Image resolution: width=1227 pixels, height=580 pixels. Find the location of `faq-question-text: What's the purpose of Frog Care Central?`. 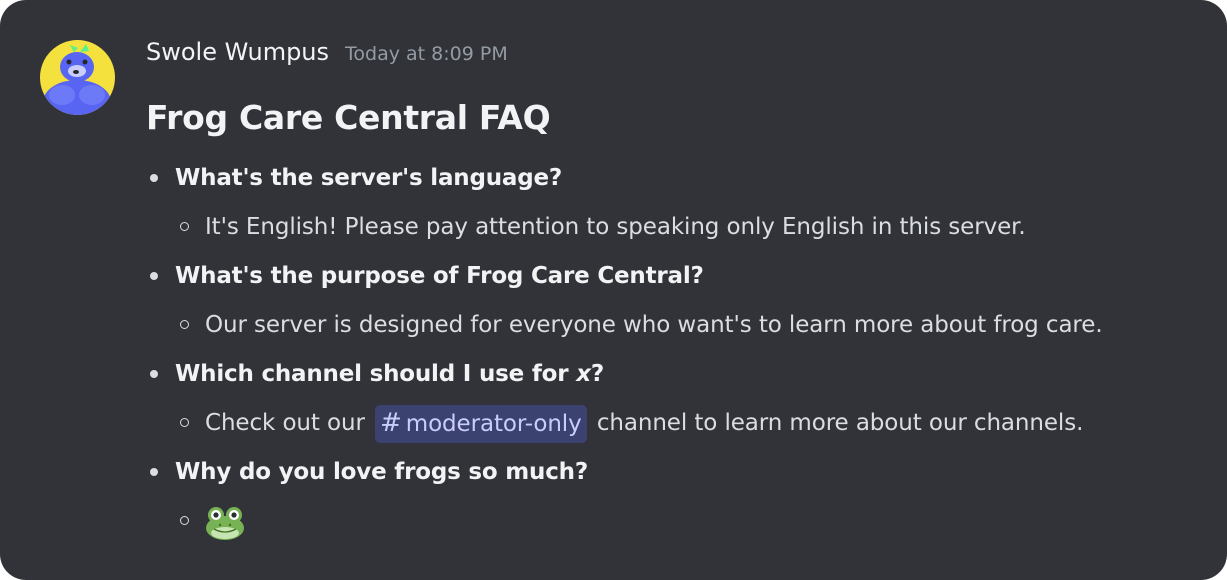

faq-question-text: What's the purpose of Frog Care Central? is located at coordinates (439, 276).